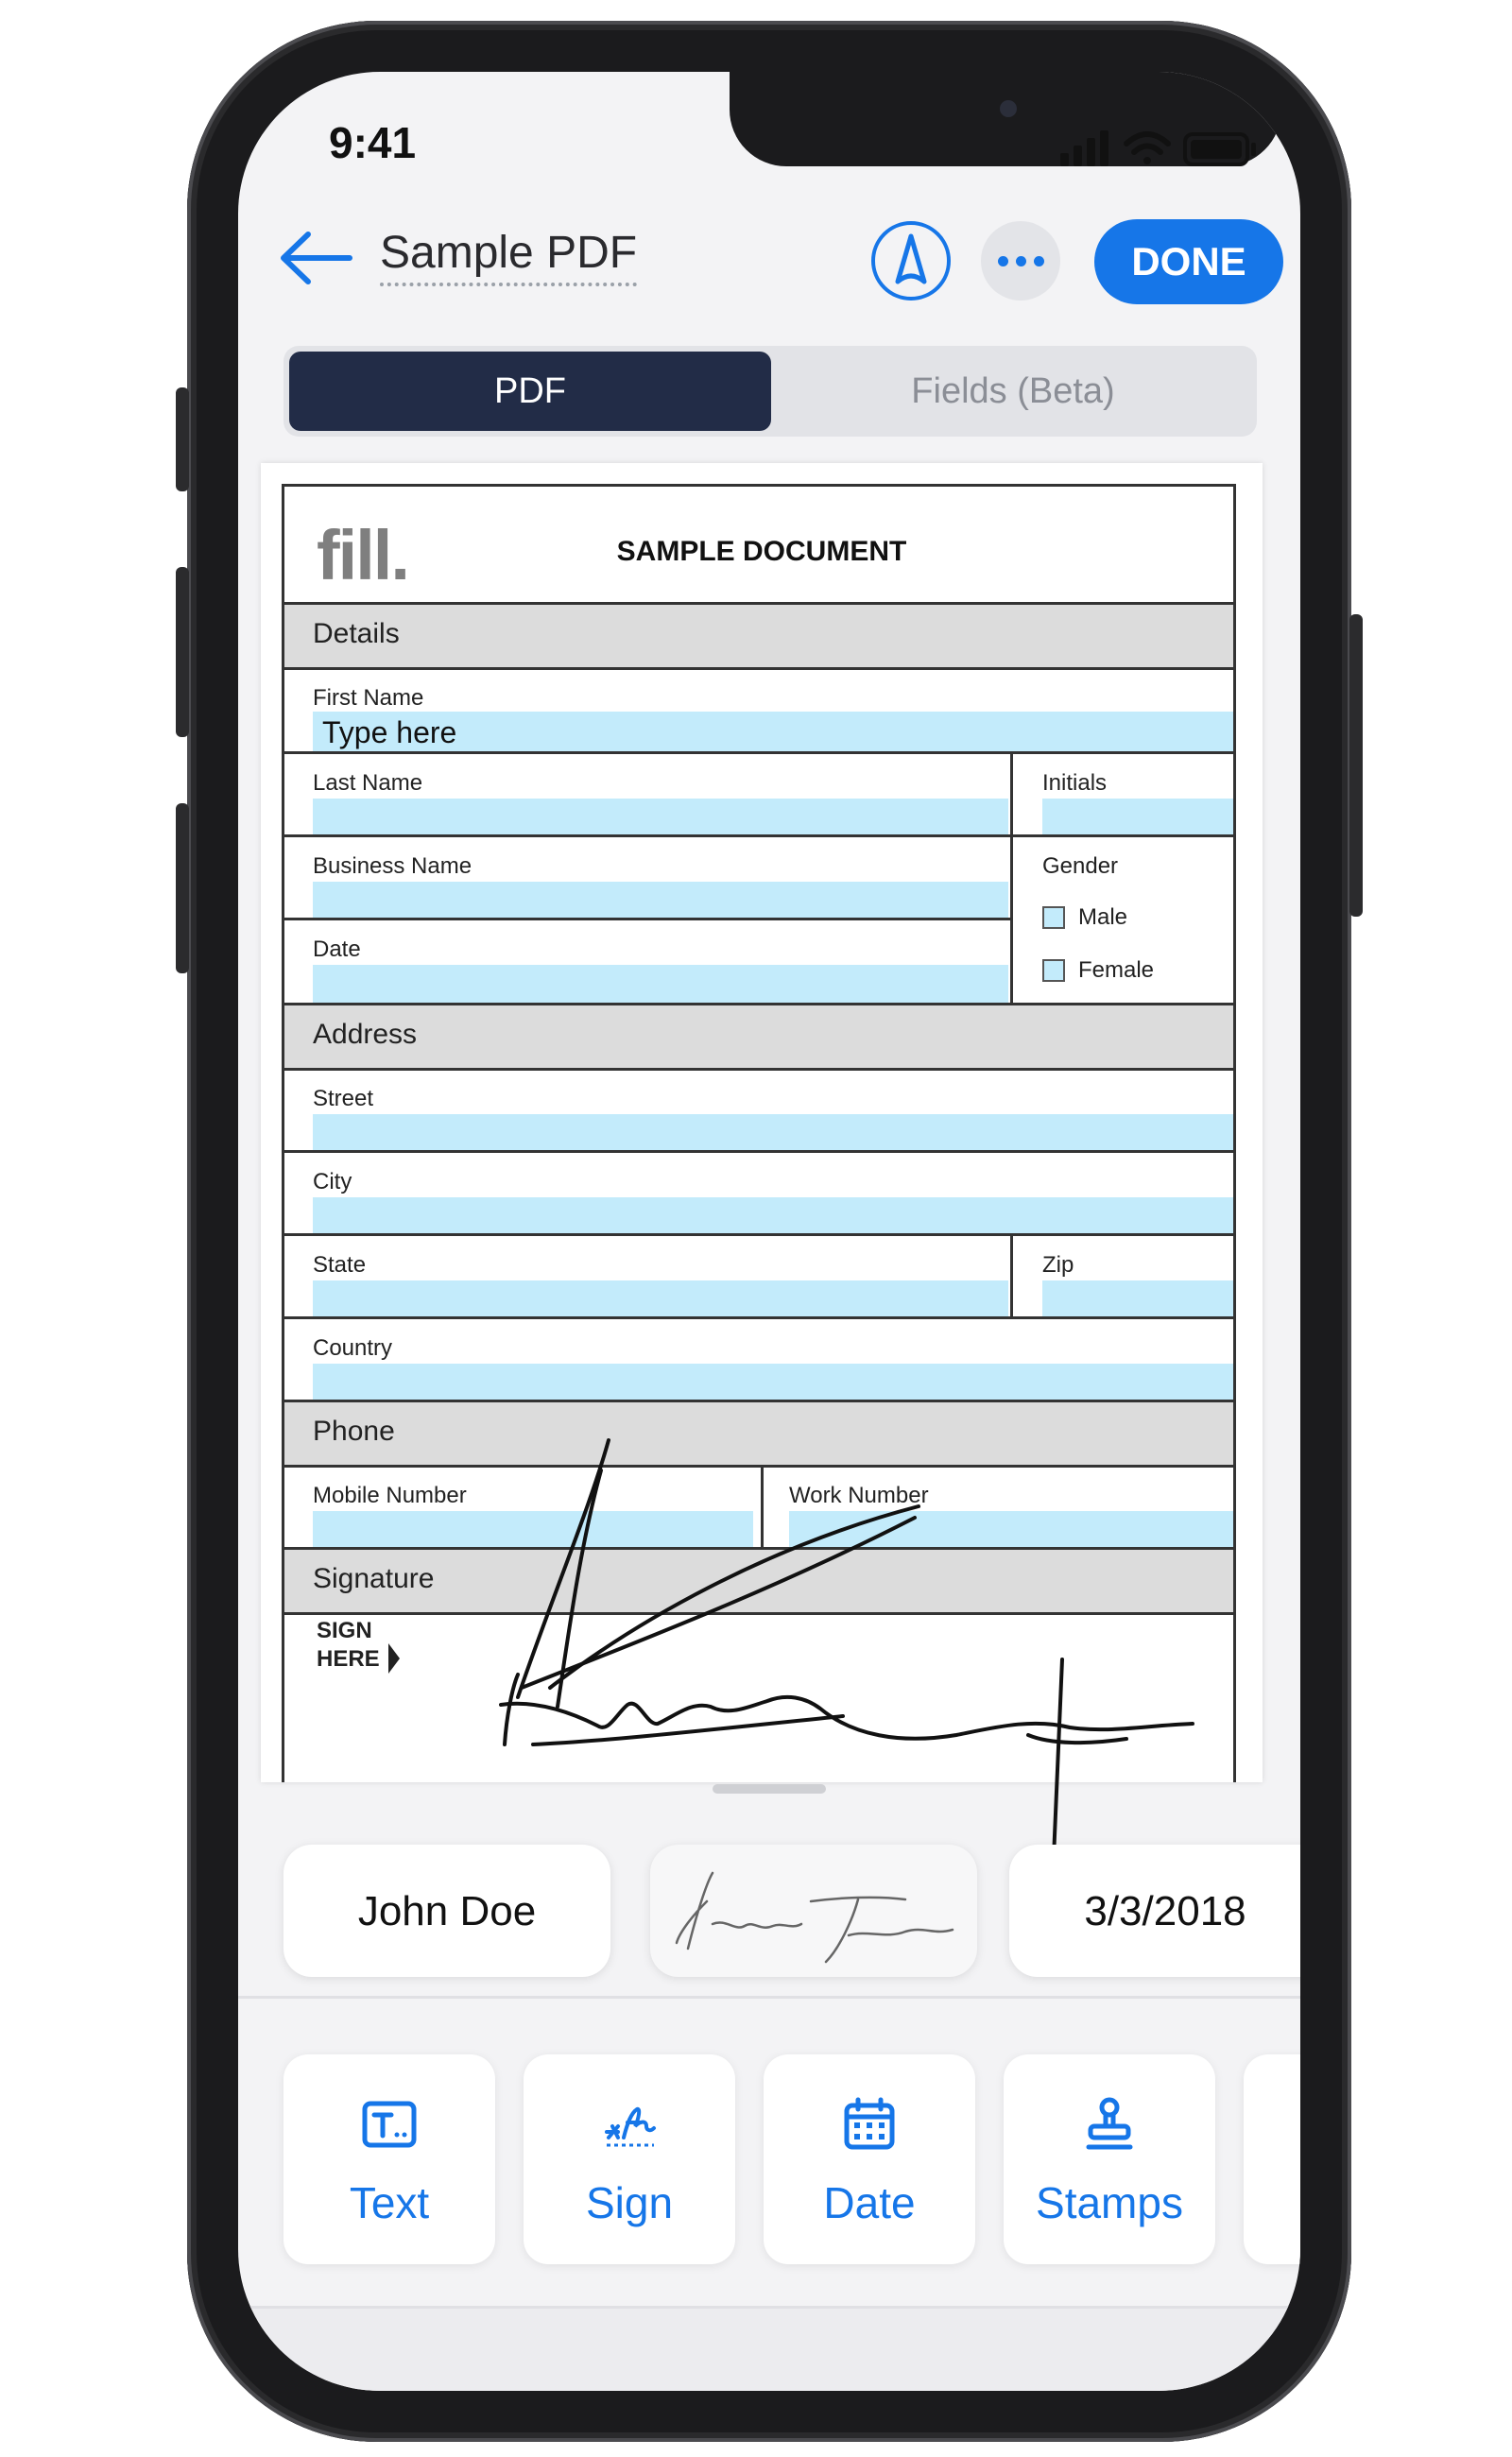  Describe the element at coordinates (353, 1348) in the screenshot. I see `country-label: Country` at that location.